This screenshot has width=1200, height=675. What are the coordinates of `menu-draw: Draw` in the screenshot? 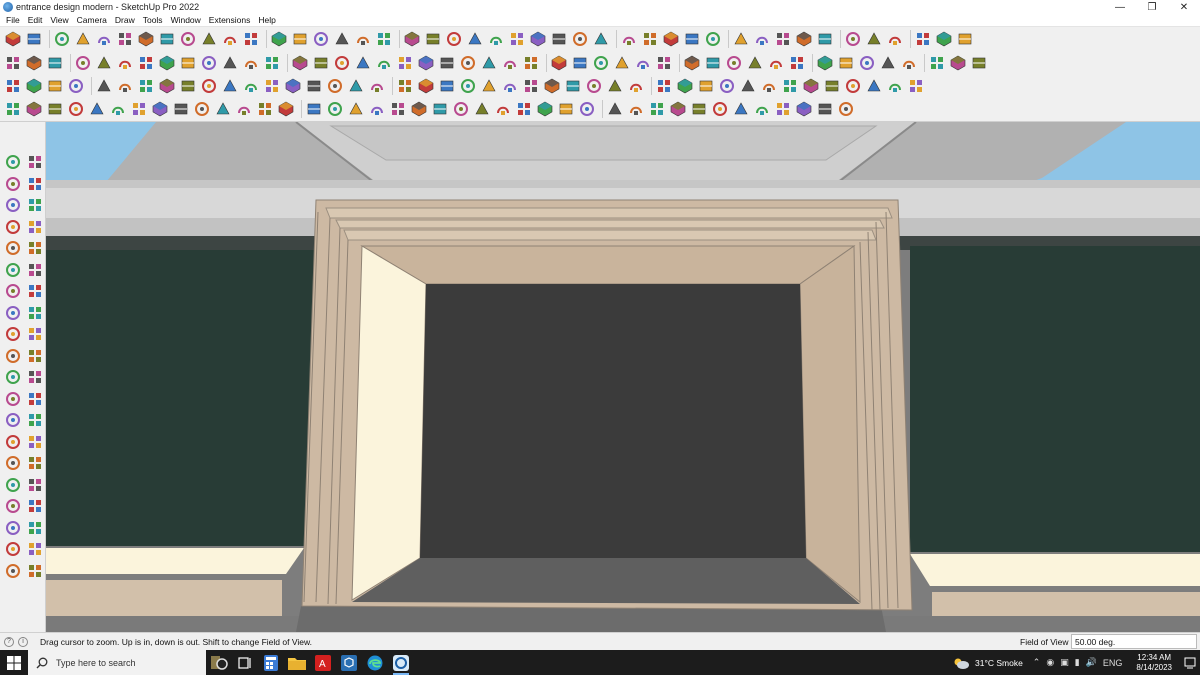 It's located at (125, 20).